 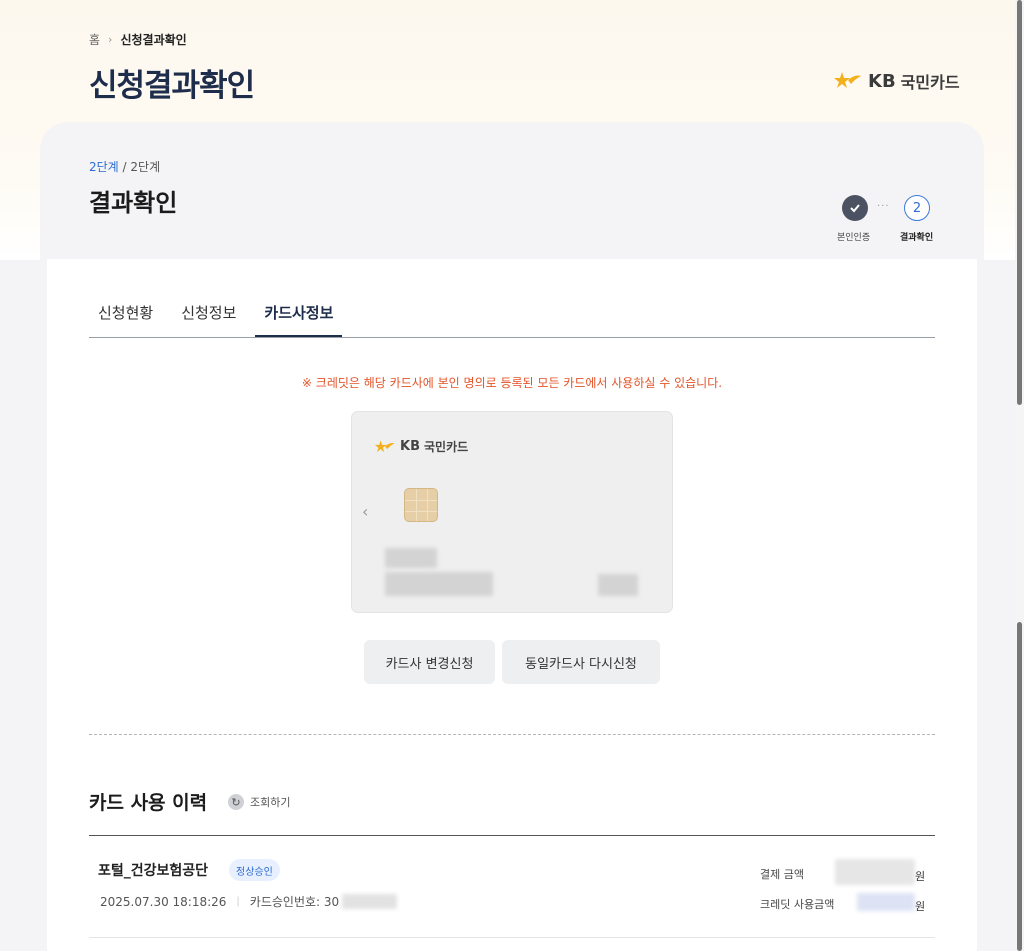 I want to click on card-brand-kb: KB, so click(x=410, y=446).